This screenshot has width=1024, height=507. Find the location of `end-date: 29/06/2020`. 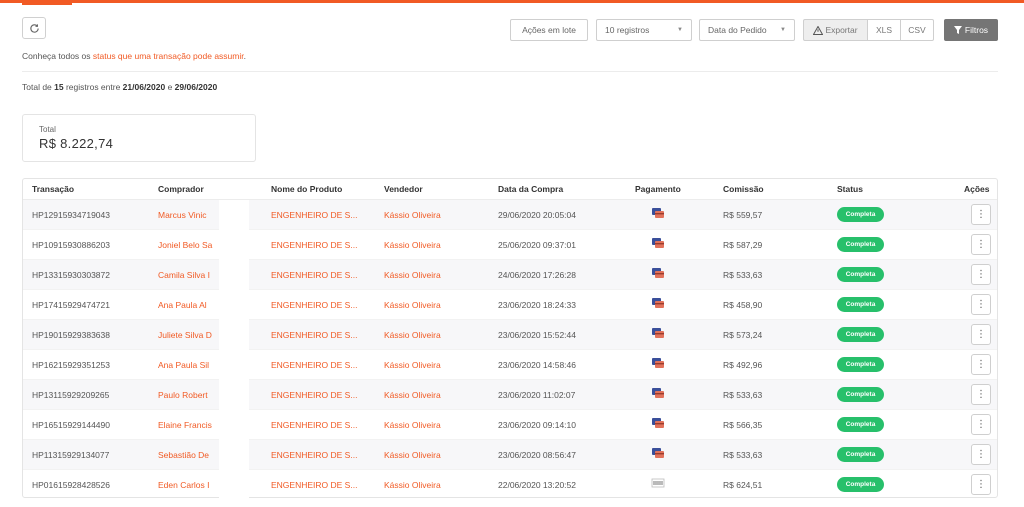

end-date: 29/06/2020 is located at coordinates (196, 87).